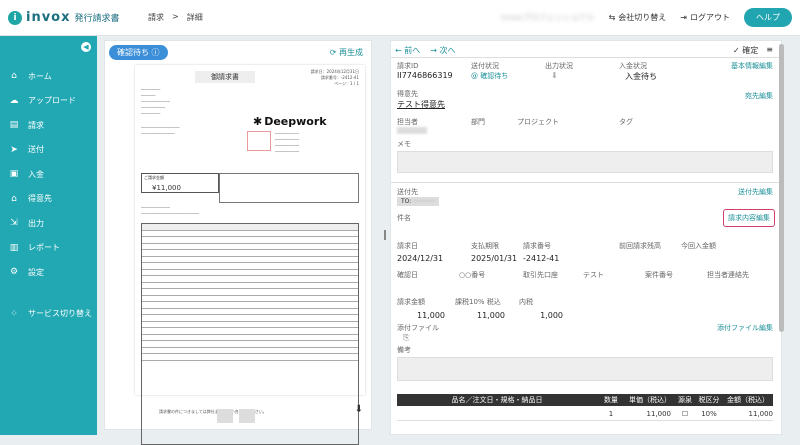  I want to click on home-icon: ⌂, so click(14, 76).